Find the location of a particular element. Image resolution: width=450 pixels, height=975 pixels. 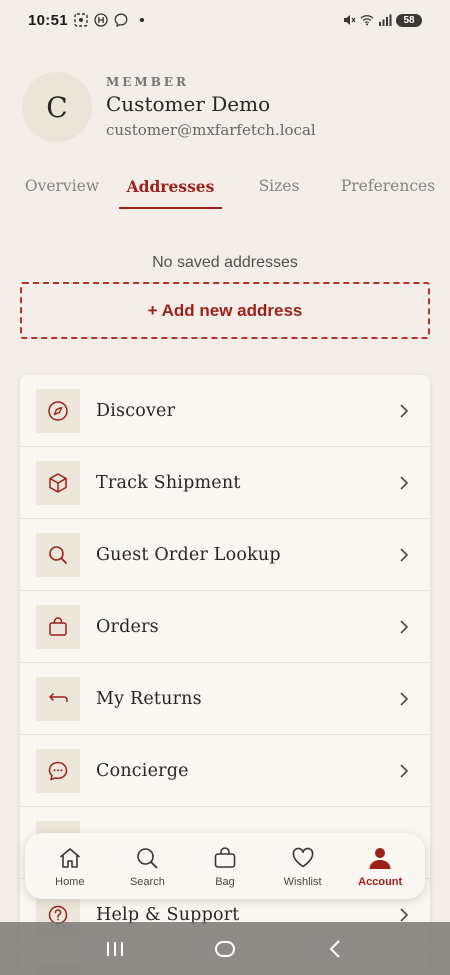

menu-item-track-shipment: Track Shipment is located at coordinates (225, 483).